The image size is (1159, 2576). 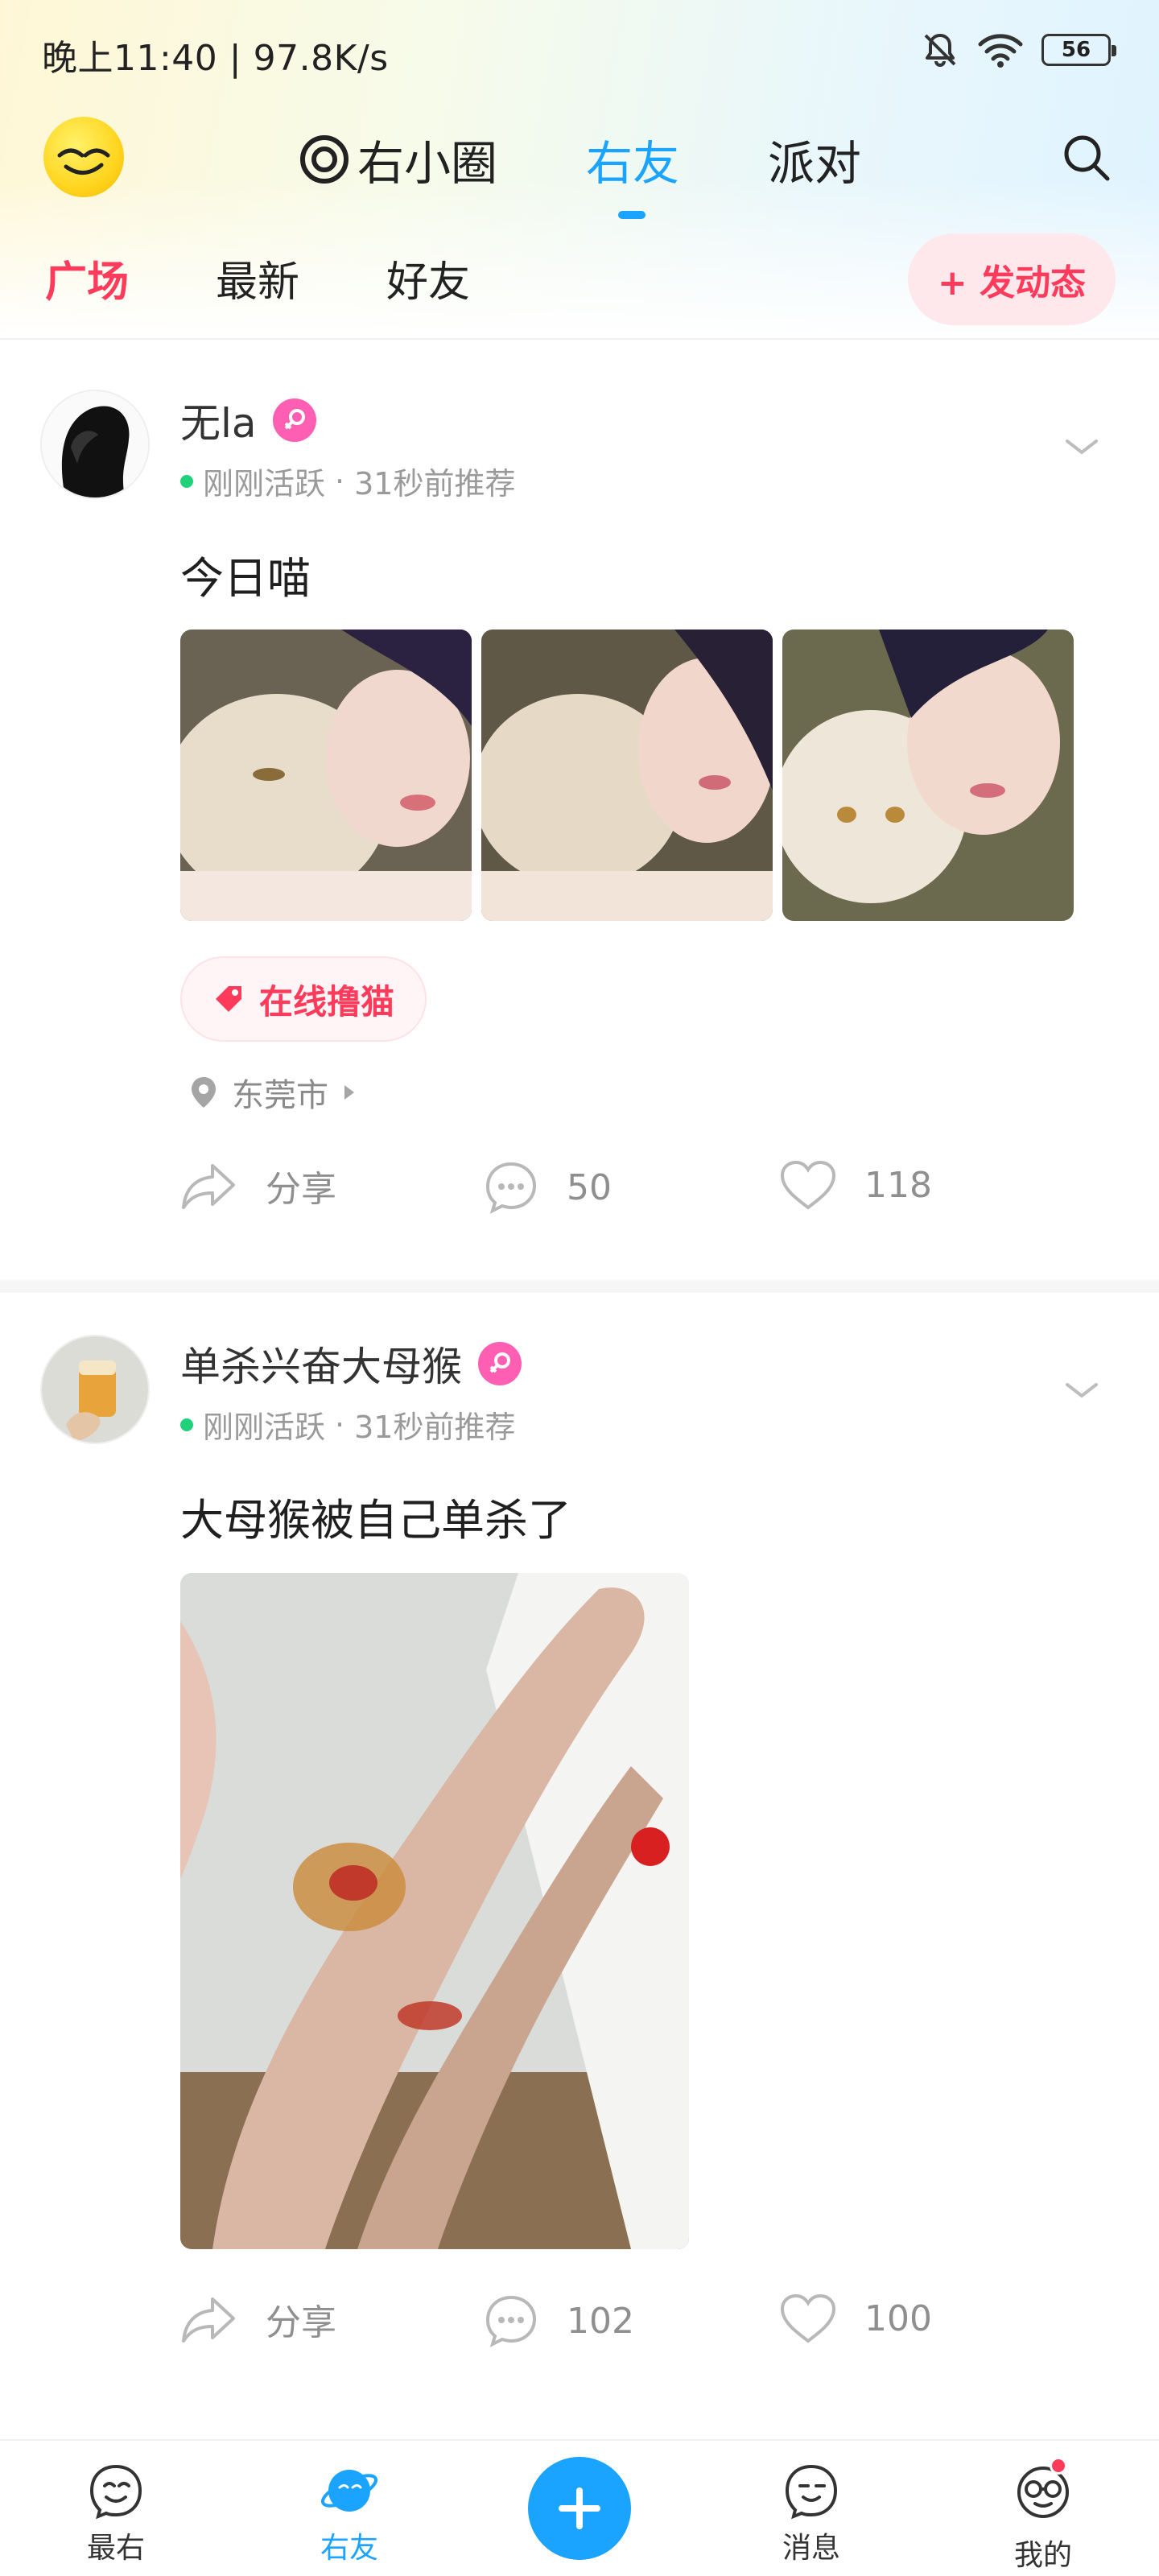 I want to click on nav-zuiyou: 最右, so click(x=116, y=2514).